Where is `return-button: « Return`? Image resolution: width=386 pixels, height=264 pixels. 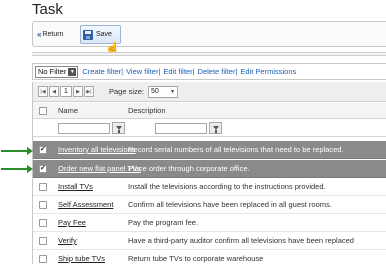 return-button: « Return is located at coordinates (50, 34).